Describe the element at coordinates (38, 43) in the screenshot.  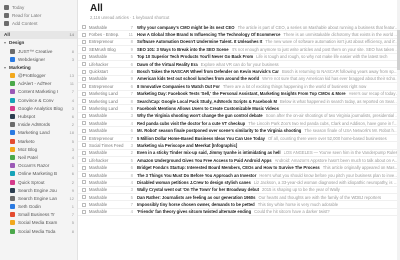
I see `sidebar-group-design: ▾ Design` at that location.